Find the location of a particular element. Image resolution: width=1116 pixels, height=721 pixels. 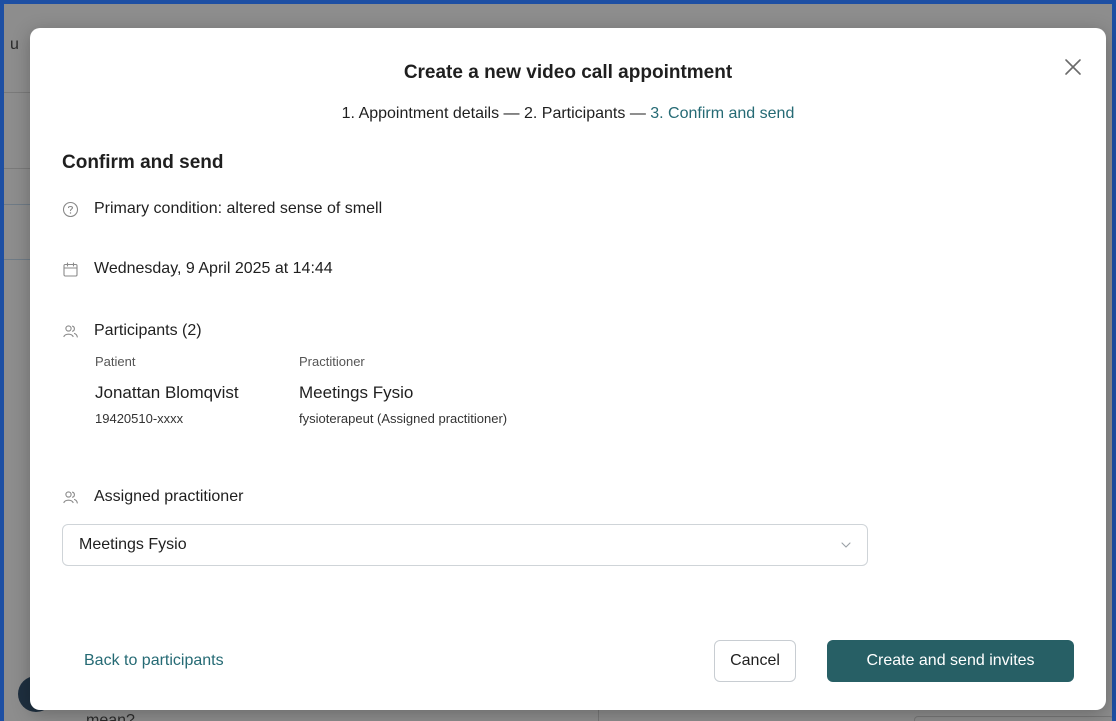

patient-name: Jonattan Blomqvist is located at coordinates (167, 392).